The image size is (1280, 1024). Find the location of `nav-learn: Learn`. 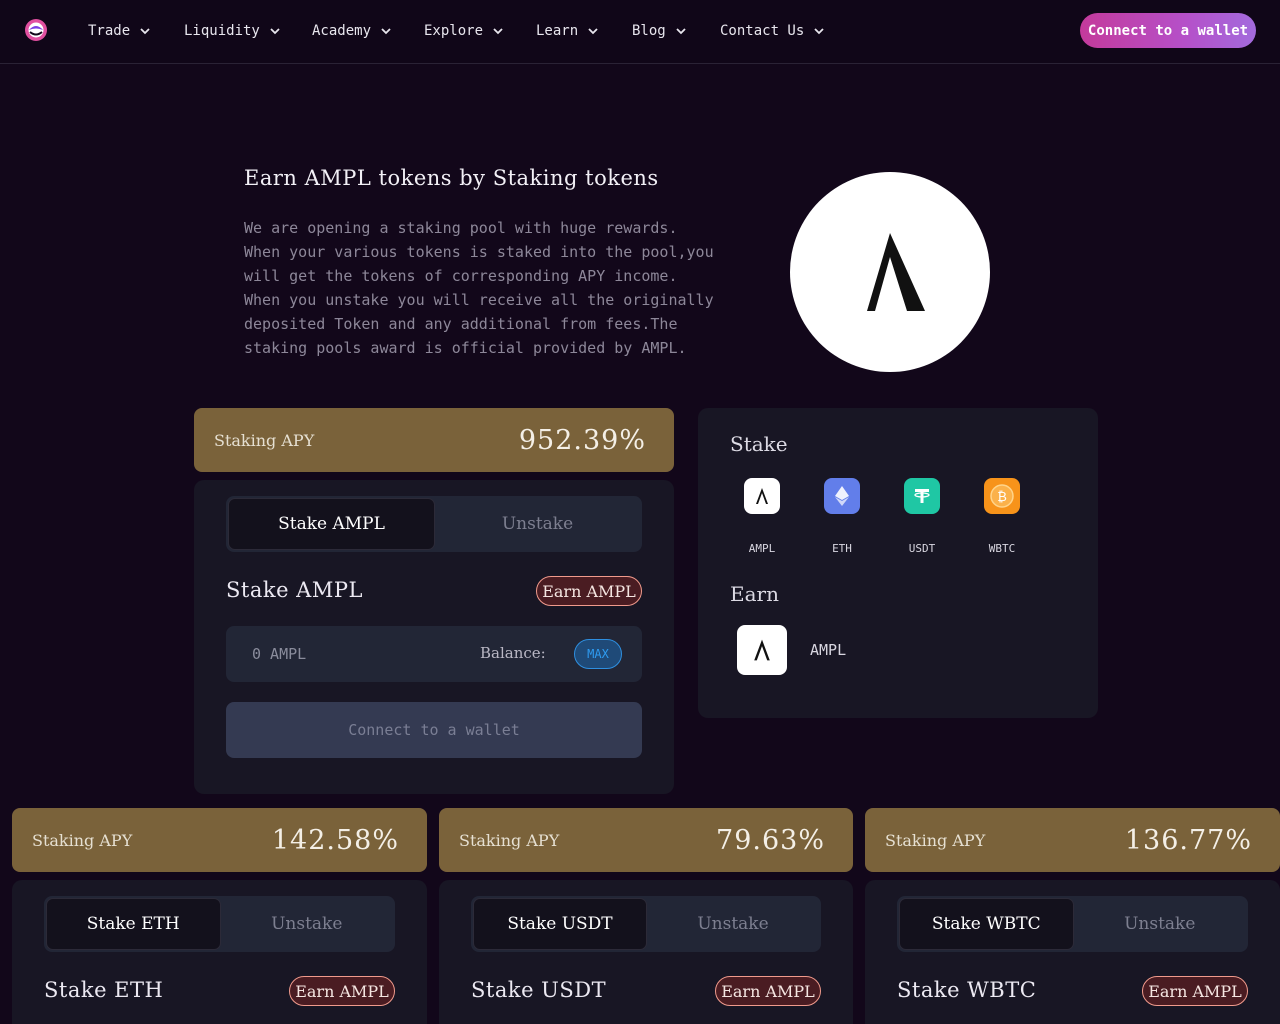

nav-learn: Learn is located at coordinates (567, 31).